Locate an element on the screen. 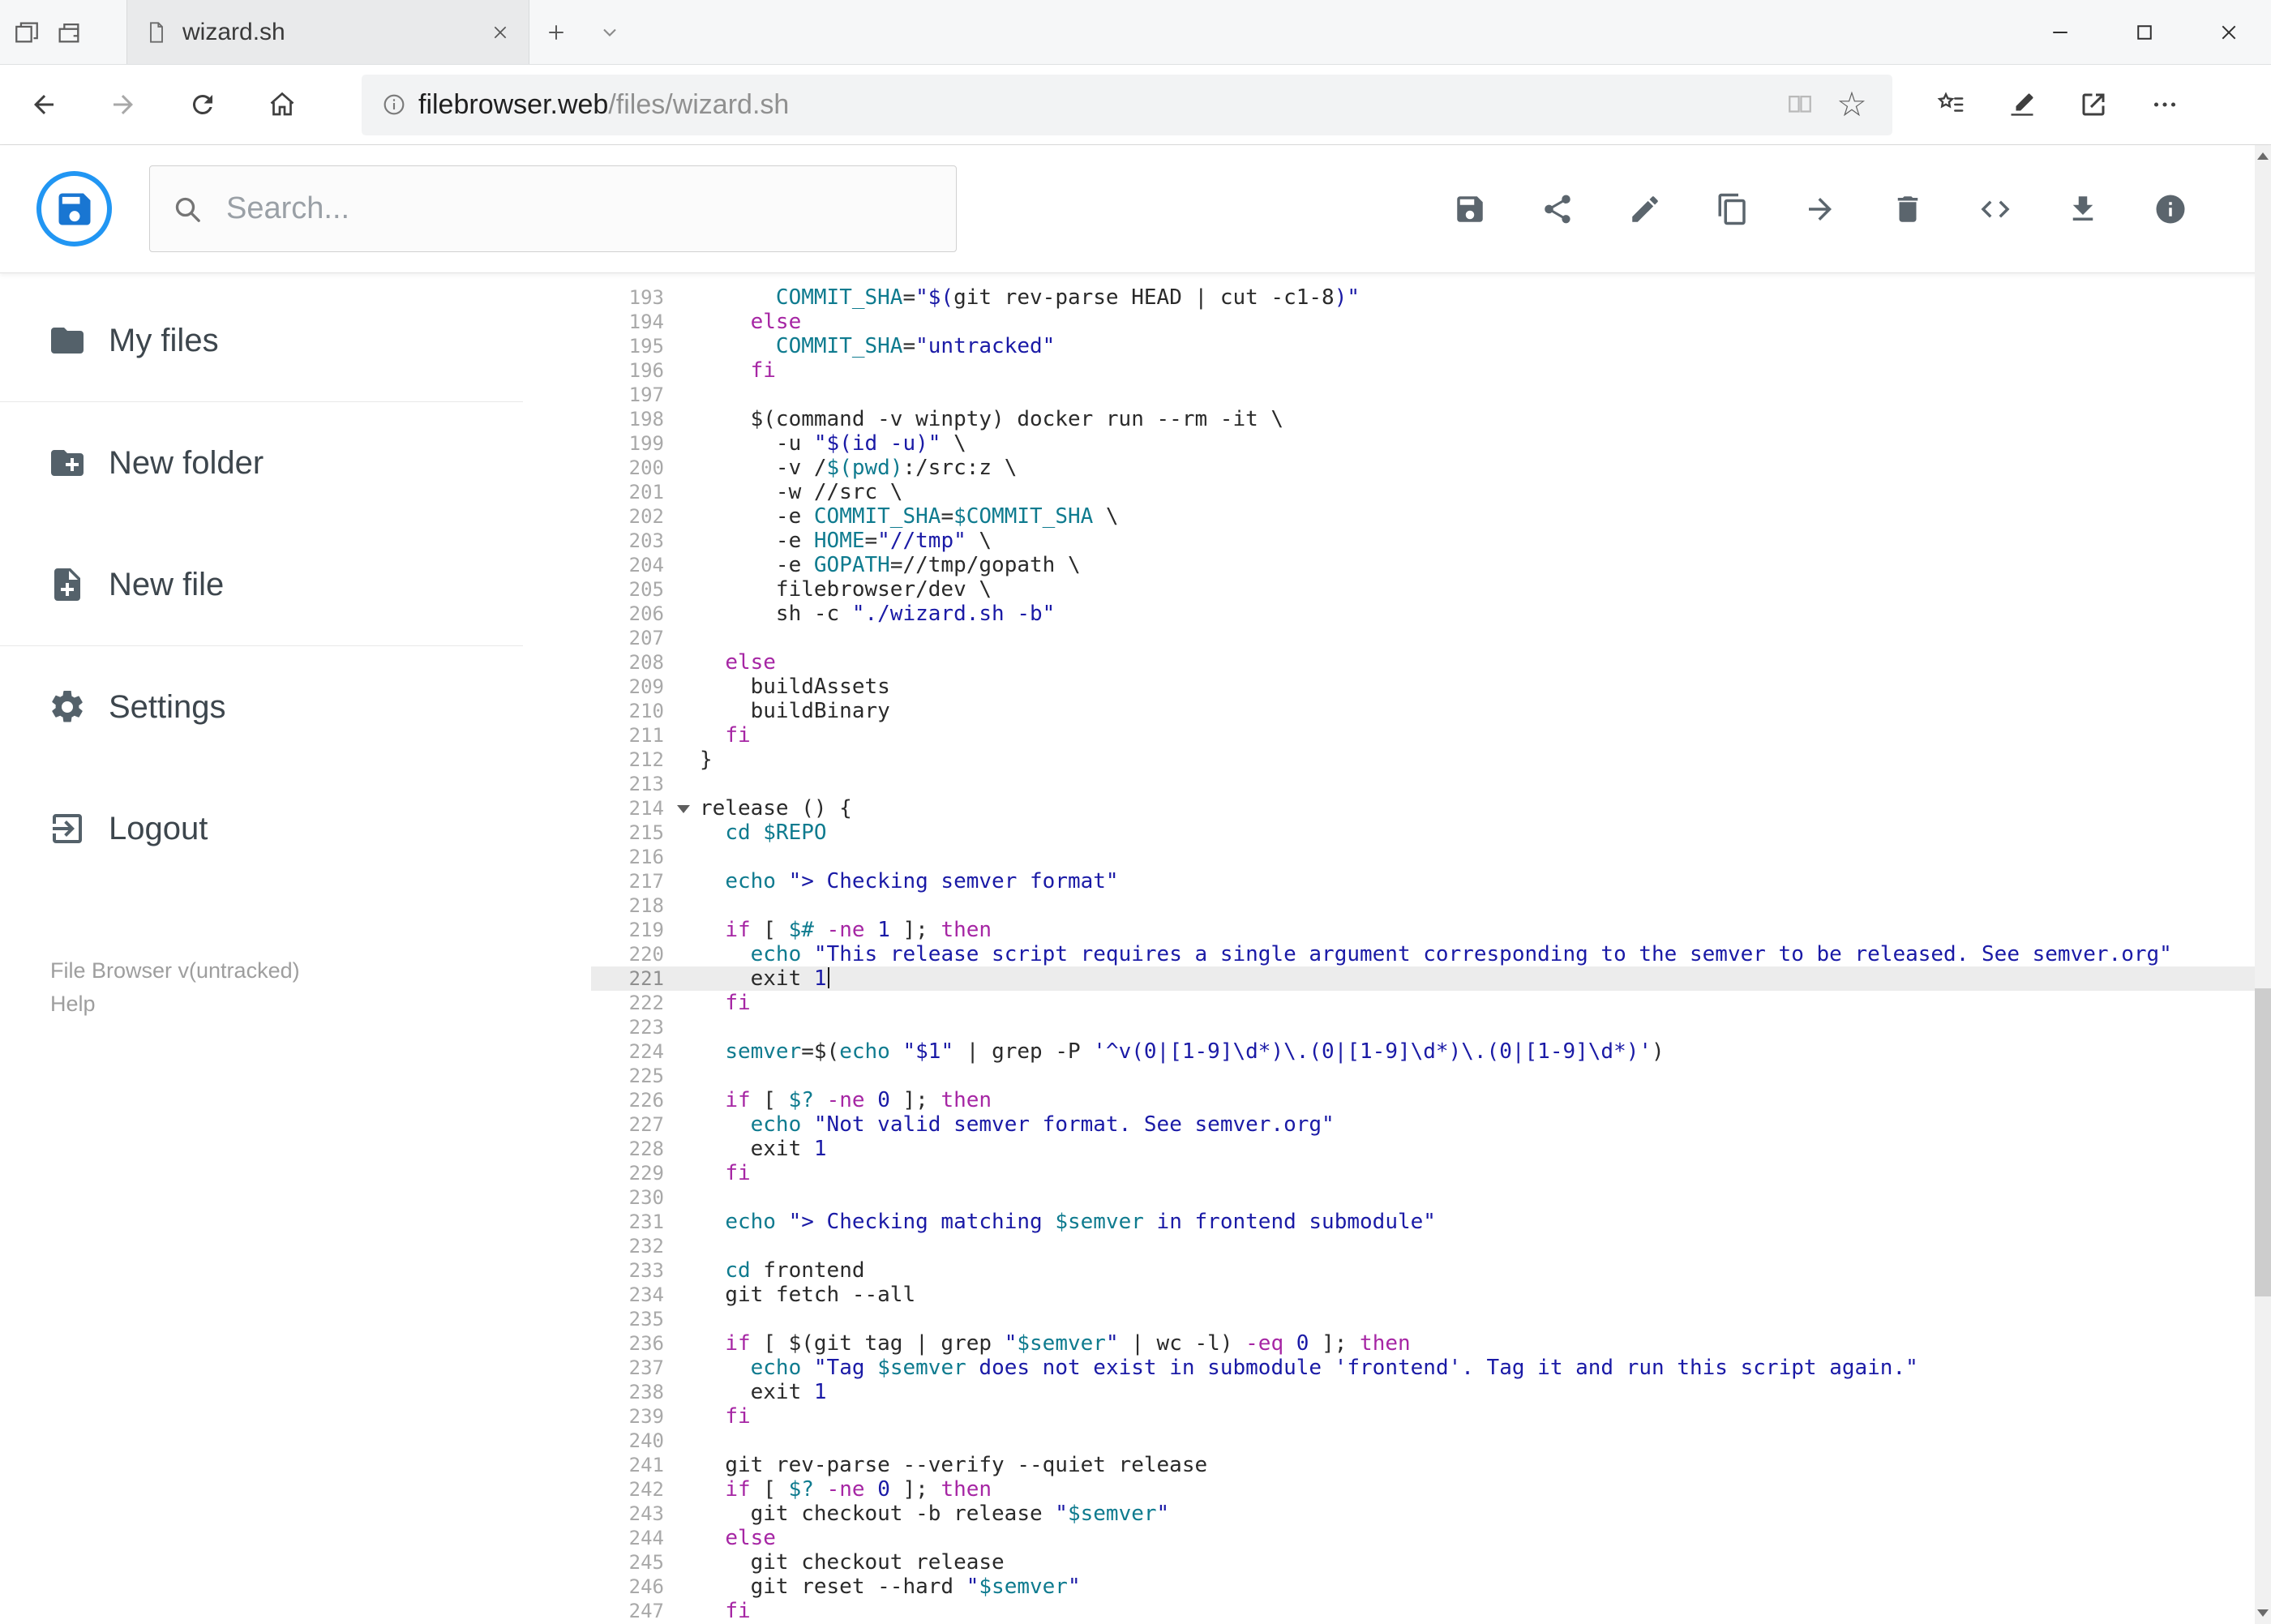 Image resolution: width=2271 pixels, height=1624 pixels. url-text: filebrowser.web/files/wizard.sh is located at coordinates (1096, 105).